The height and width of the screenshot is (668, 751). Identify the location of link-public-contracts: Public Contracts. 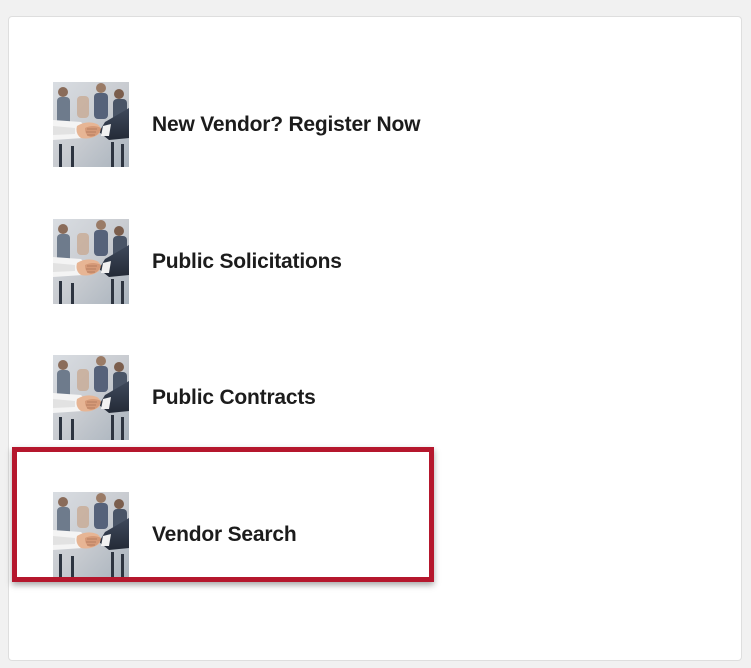
(226, 398).